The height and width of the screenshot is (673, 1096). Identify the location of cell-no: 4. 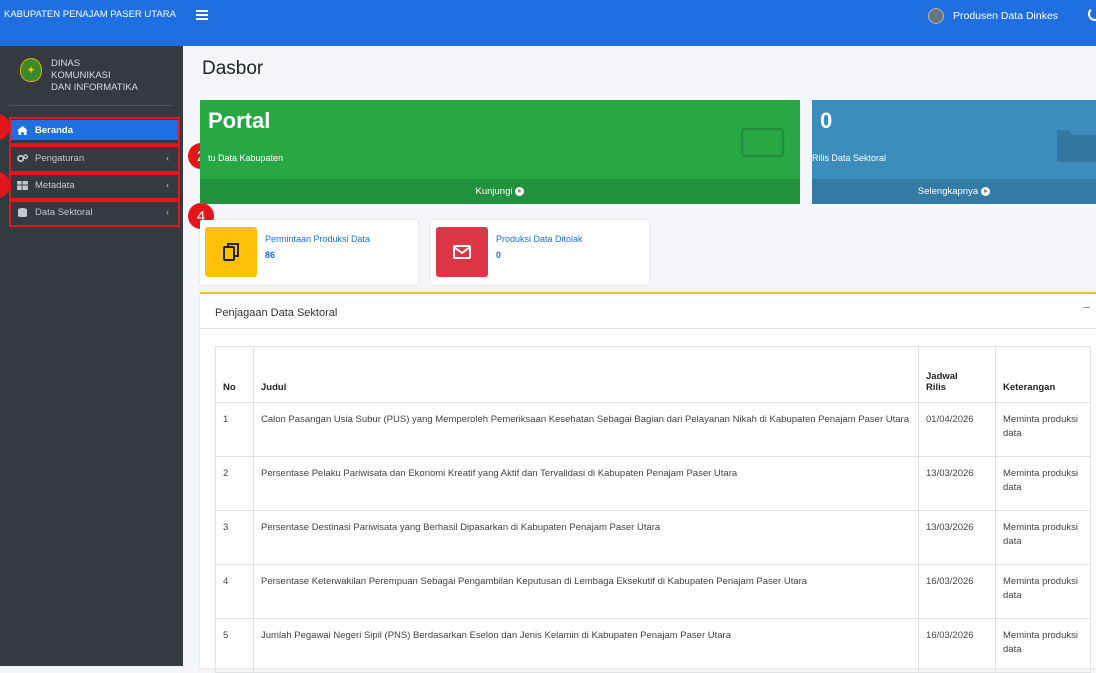
(234, 591).